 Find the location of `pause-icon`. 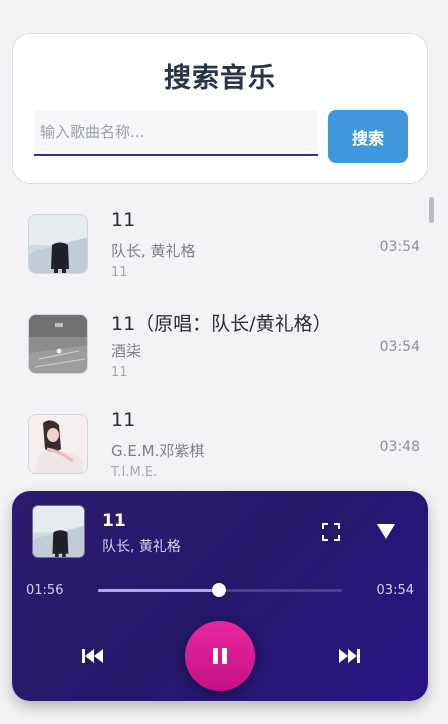

pause-icon is located at coordinates (220, 656).